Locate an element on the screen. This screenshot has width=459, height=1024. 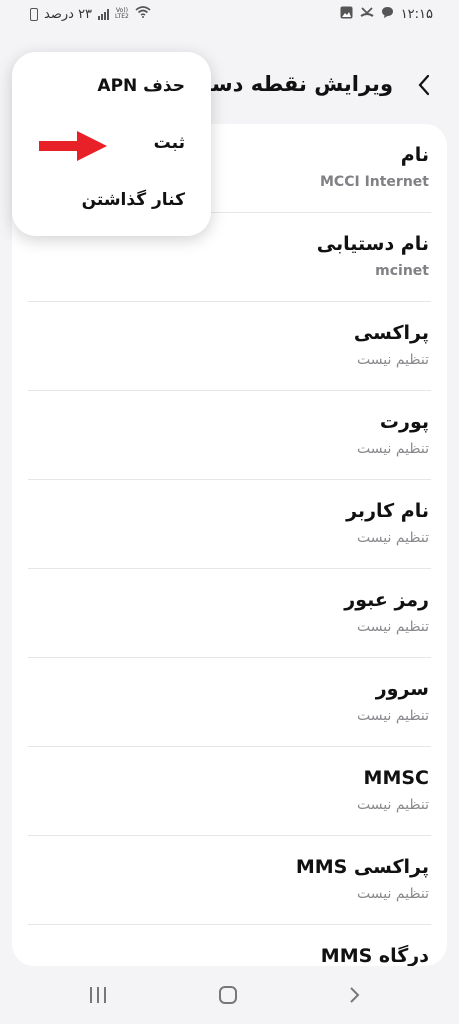
missed-call-icon is located at coordinates (367, 14).